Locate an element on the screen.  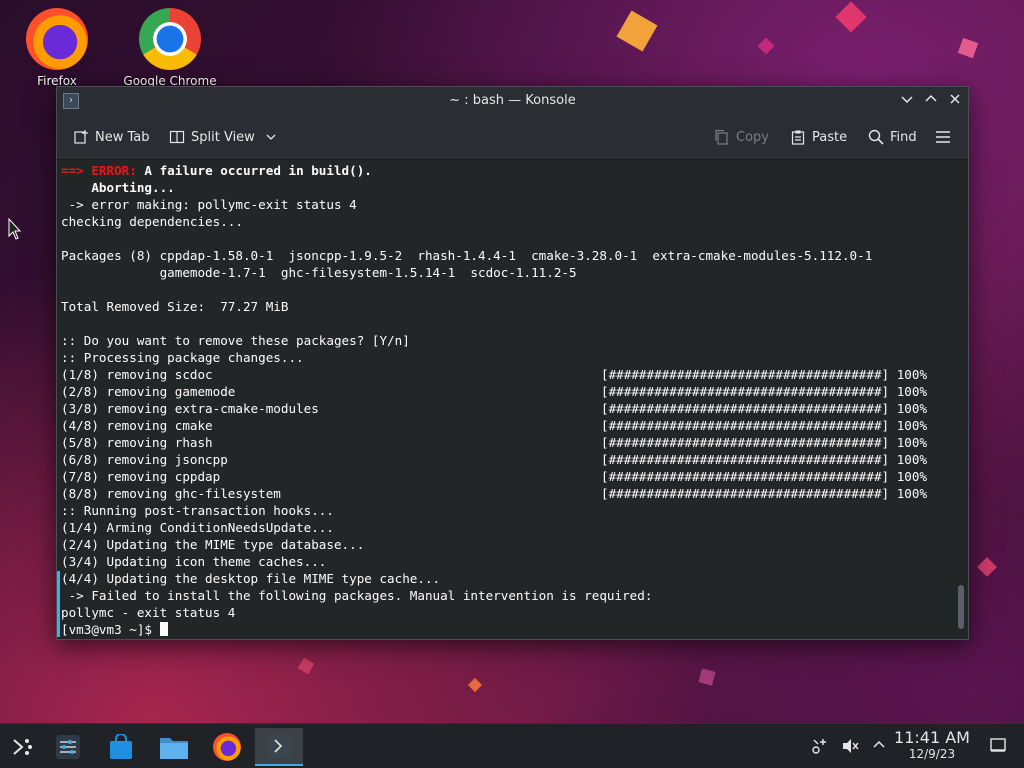
shell-prompt: [vm3@vm3 ~]$ is located at coordinates (110, 629).